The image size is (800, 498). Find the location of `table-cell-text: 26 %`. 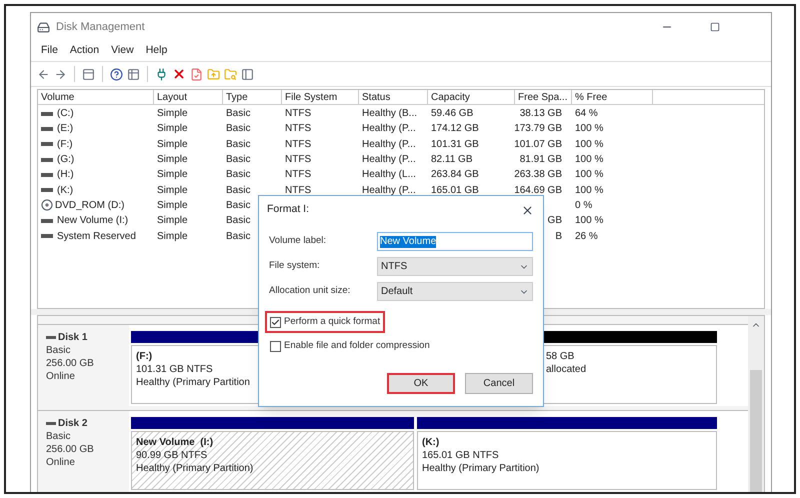

table-cell-text: 26 % is located at coordinates (586, 237).